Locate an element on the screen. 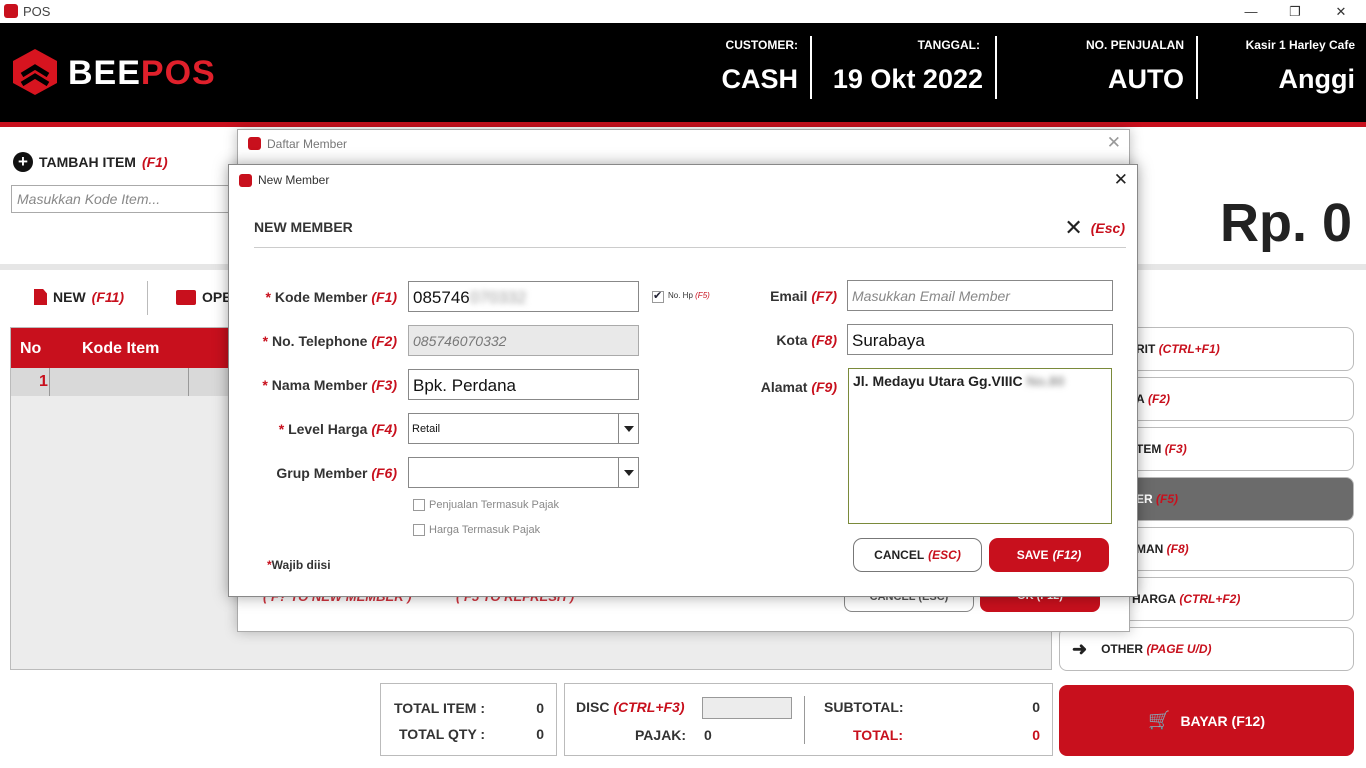  kode-member-label: * Kode Member (F1) is located at coordinates (331, 297).